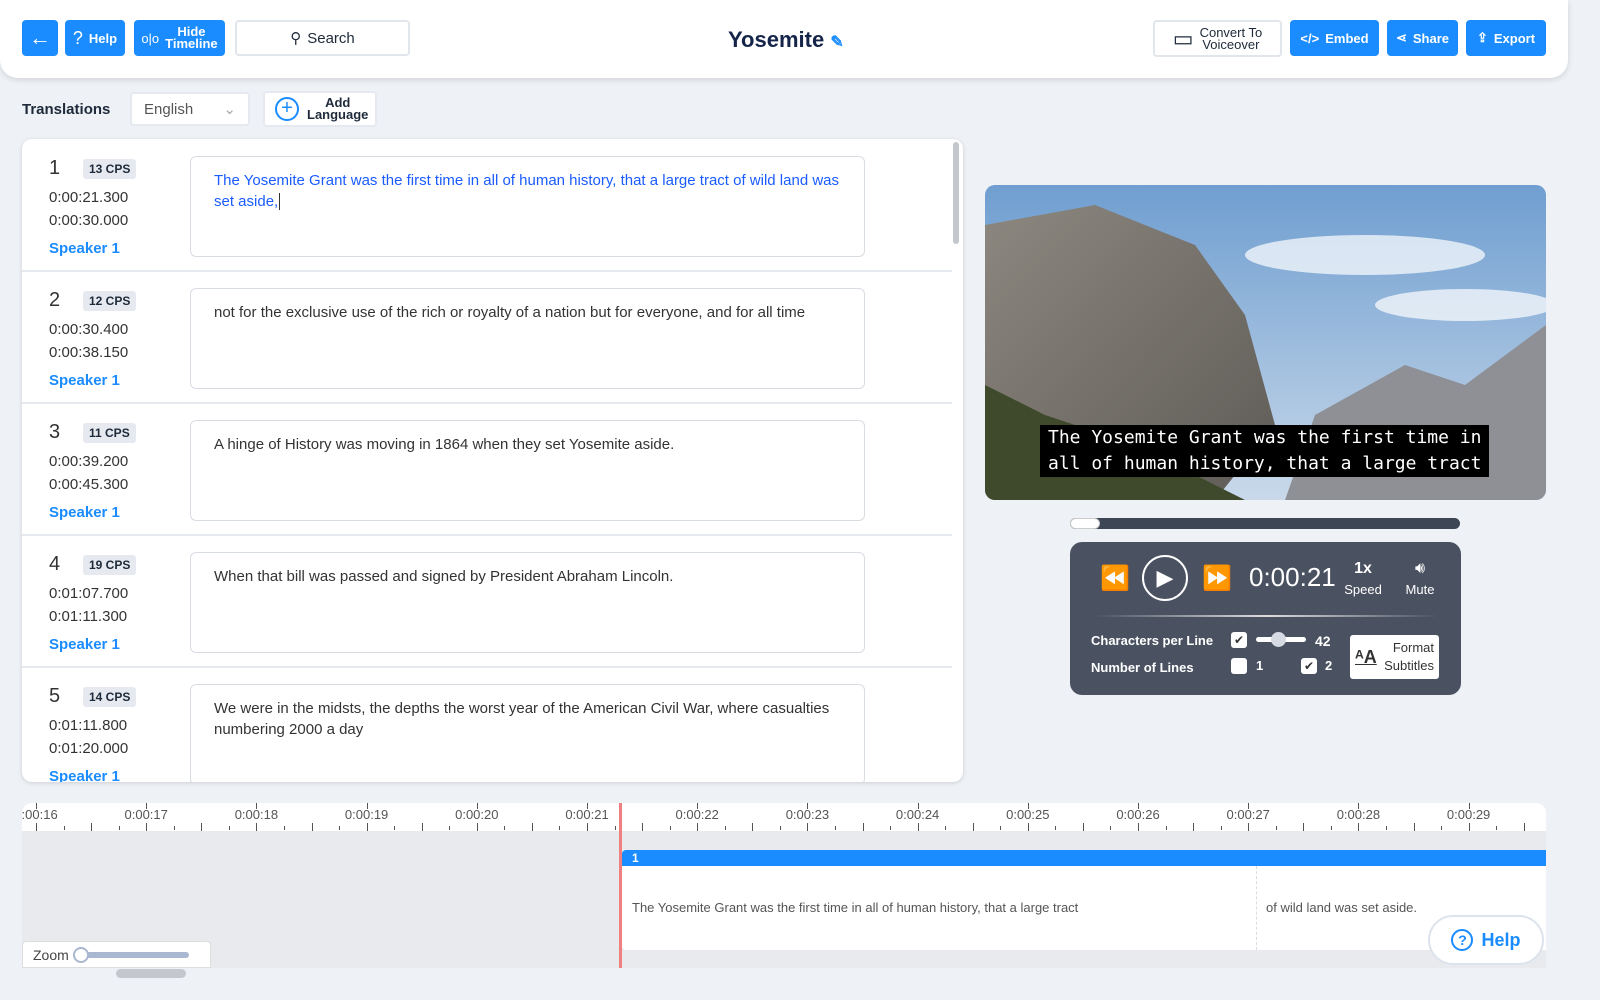  What do you see at coordinates (88, 197) in the screenshot?
I see `start-time: 0:00:21.300` at bounding box center [88, 197].